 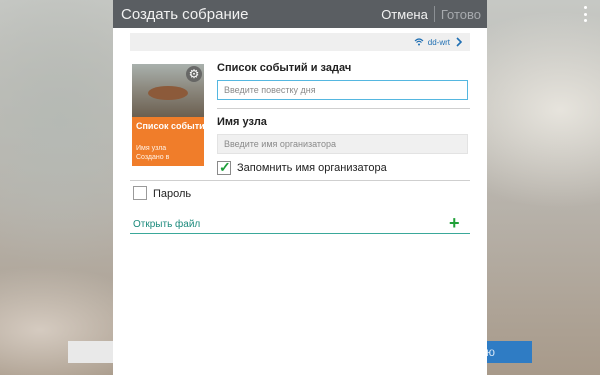 What do you see at coordinates (168, 115) in the screenshot?
I see `meeting-thumbnail: ⚙ Список событи... Имя узла Создано в` at bounding box center [168, 115].